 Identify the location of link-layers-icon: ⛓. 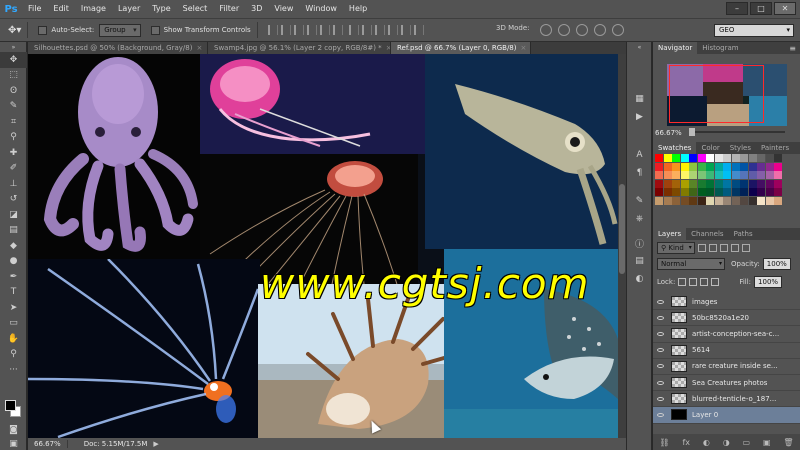
(664, 442).